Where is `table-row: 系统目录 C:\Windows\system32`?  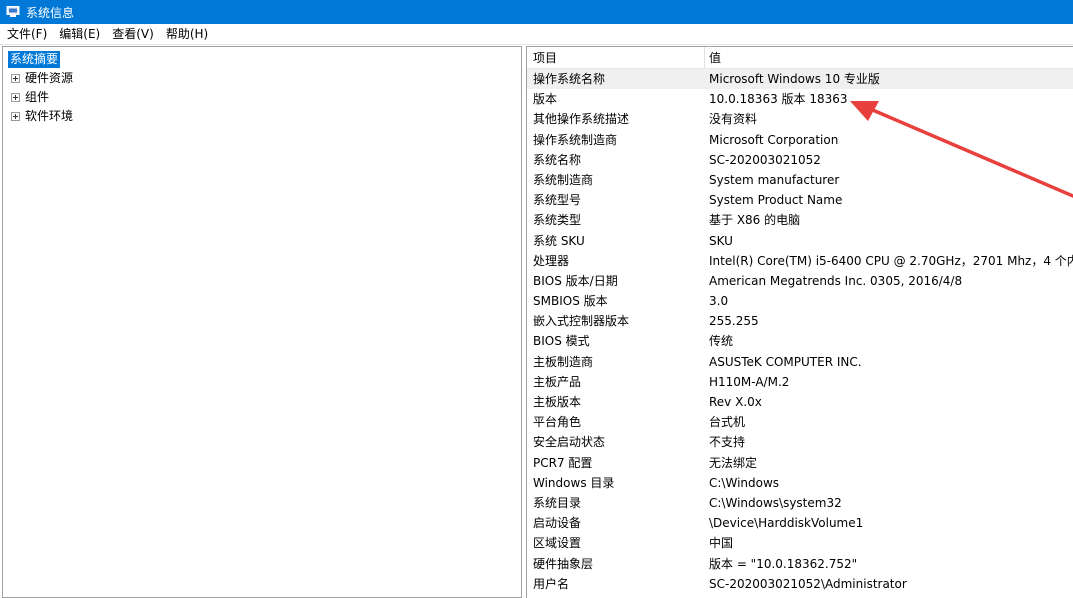 table-row: 系统目录 C:\Windows\system32 is located at coordinates (800, 503).